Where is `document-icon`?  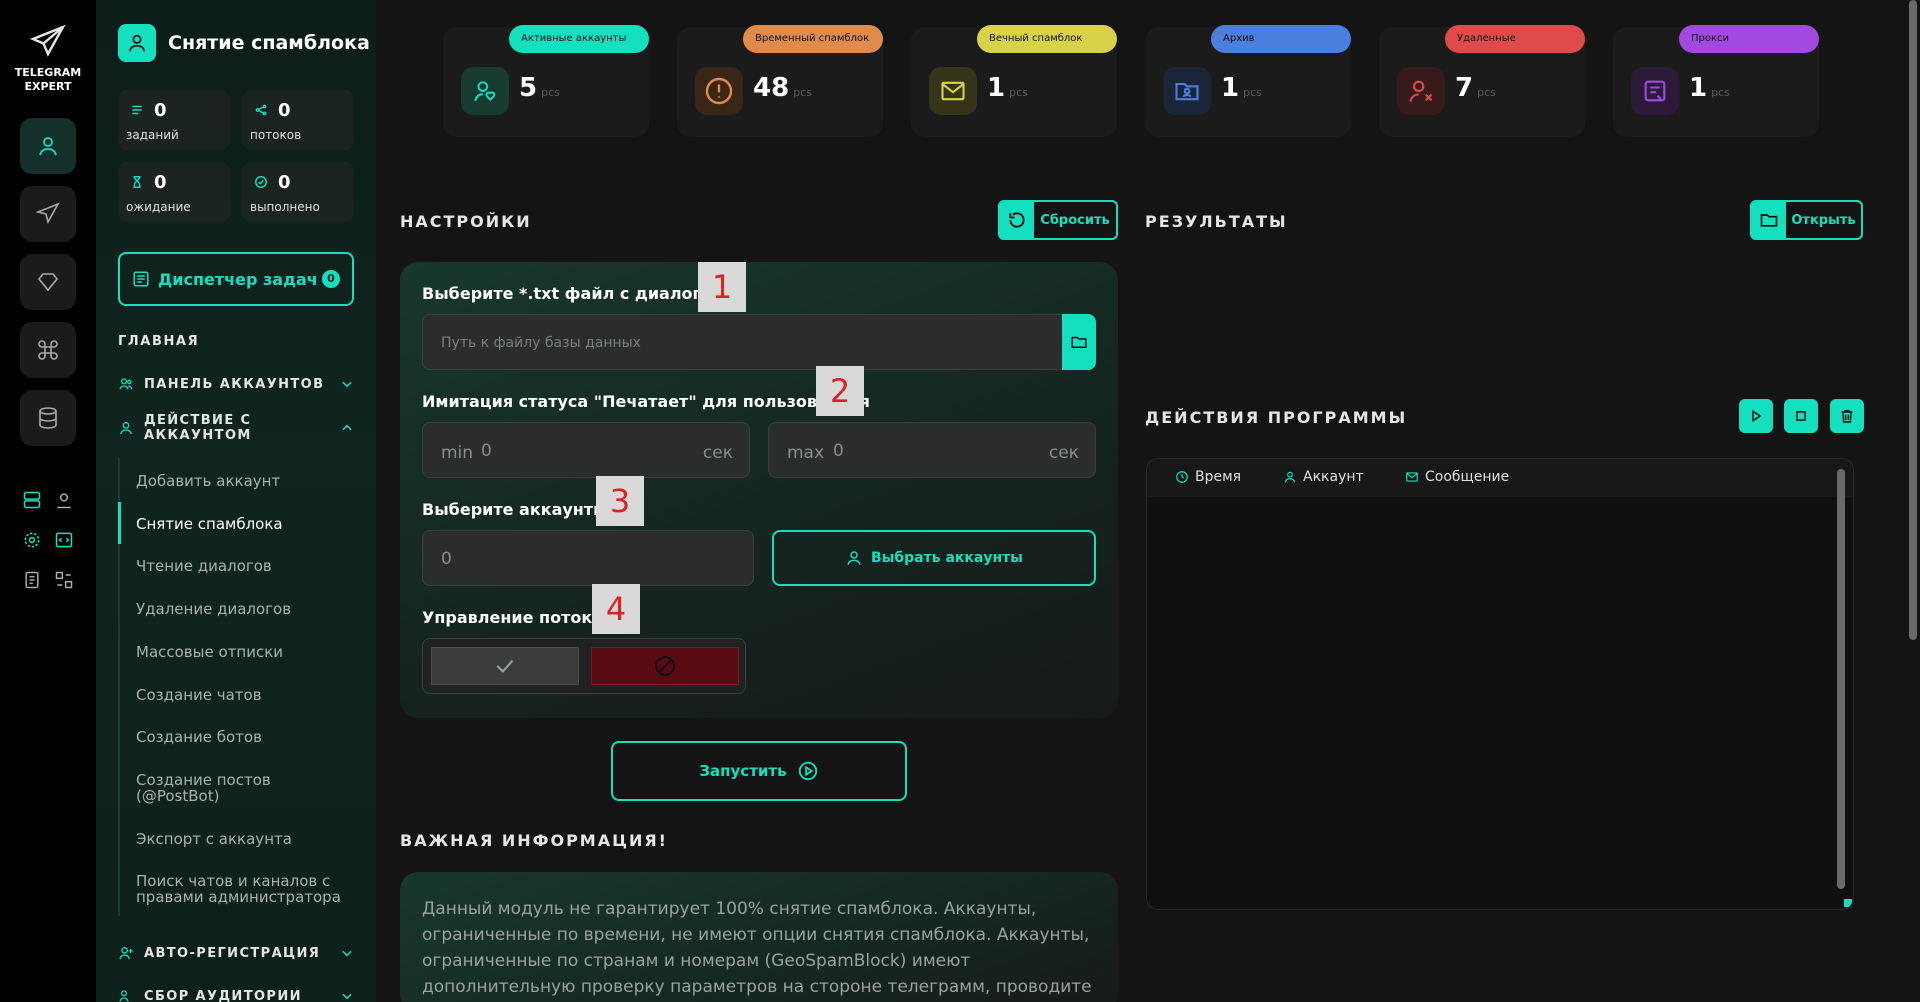
document-icon is located at coordinates (32, 580).